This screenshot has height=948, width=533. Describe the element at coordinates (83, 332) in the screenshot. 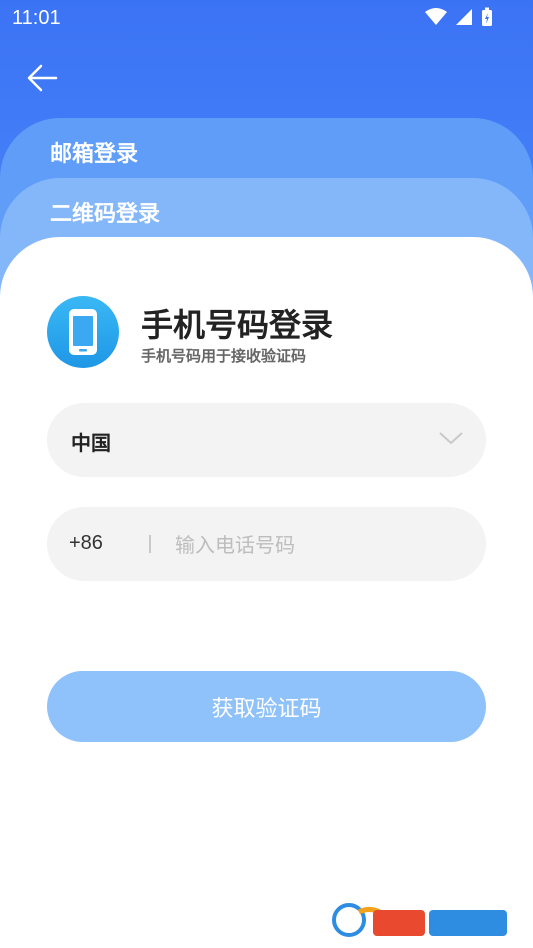

I see `phone-icon` at that location.